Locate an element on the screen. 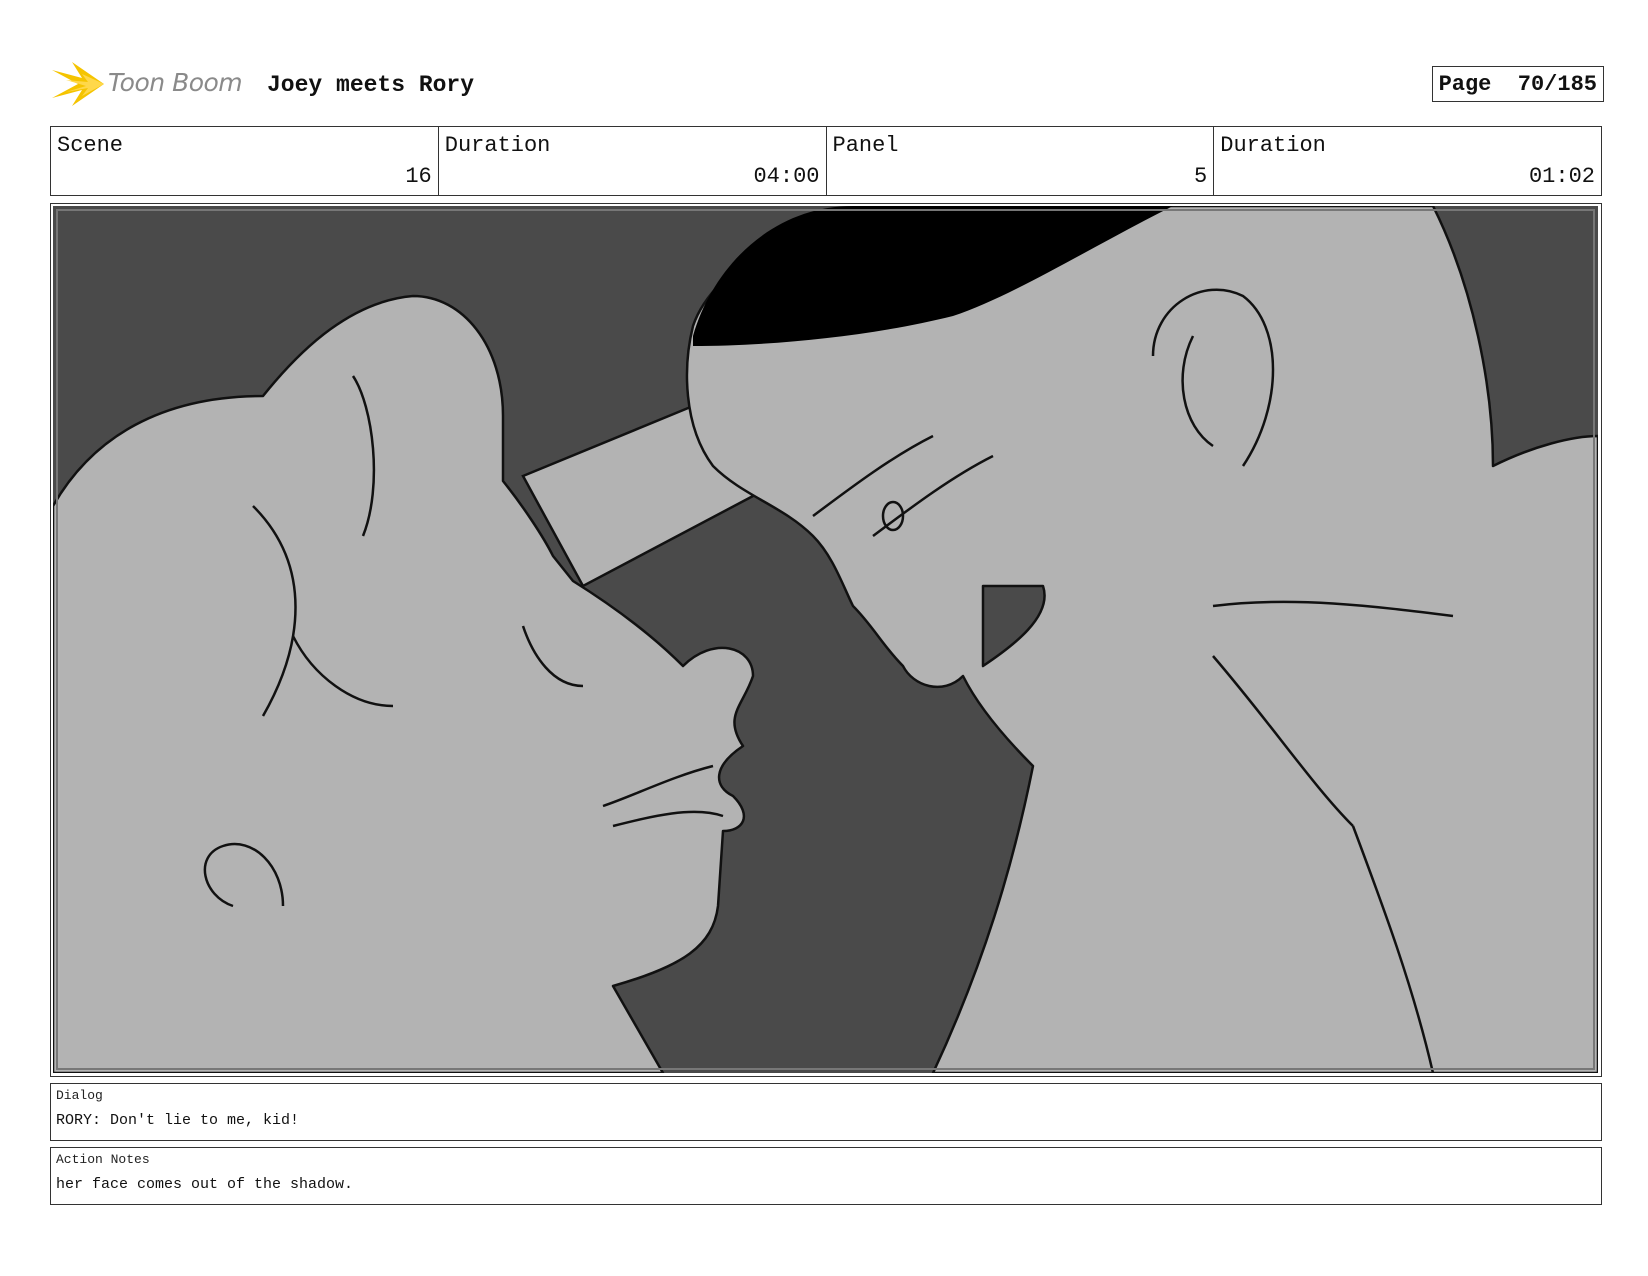  storyboard-header: Toon Boom Joey meets Rory Page 70/185 is located at coordinates (828, 84).